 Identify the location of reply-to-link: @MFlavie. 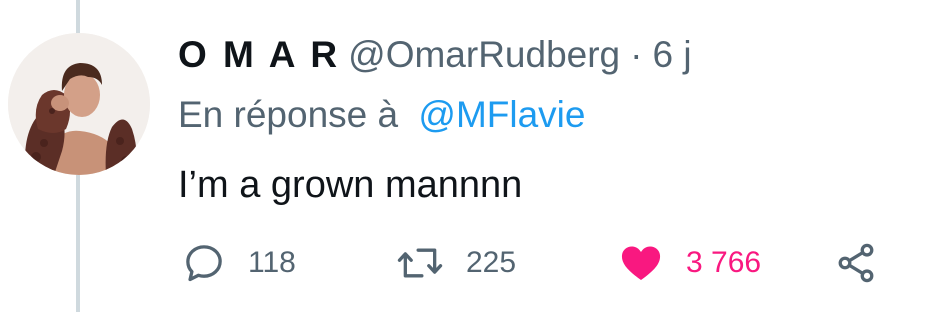
(501, 114).